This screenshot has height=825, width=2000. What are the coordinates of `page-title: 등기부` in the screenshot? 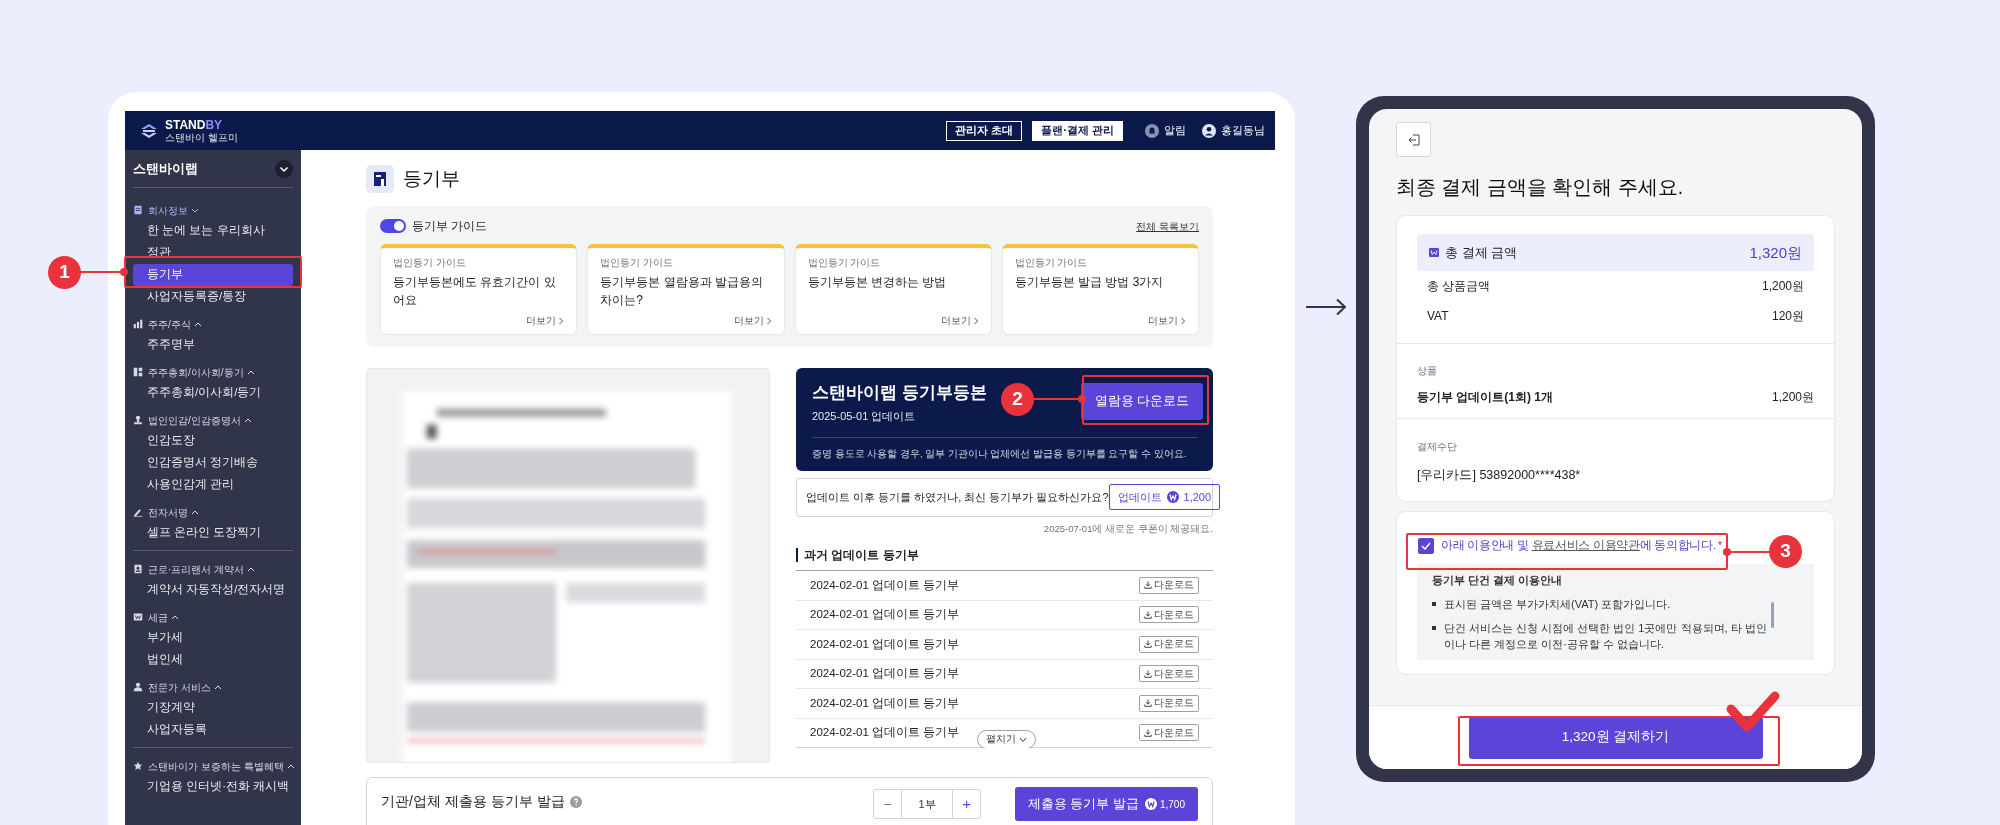 It's located at (431, 178).